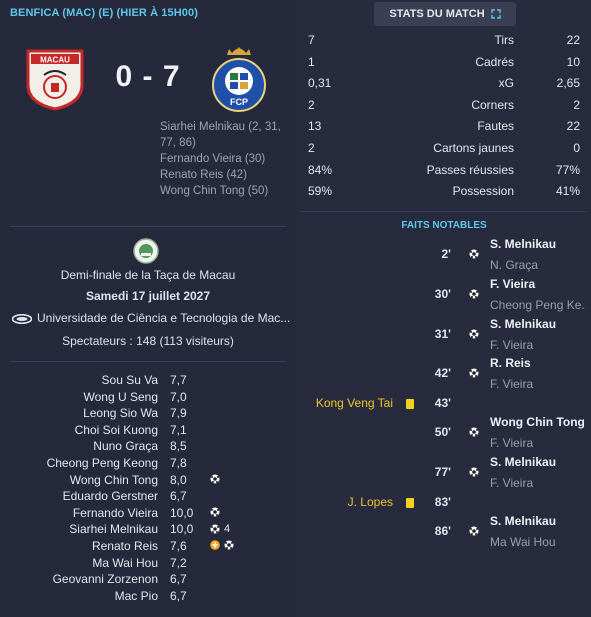 The width and height of the screenshot is (591, 617). I want to click on event-minute: 77', so click(442, 472).